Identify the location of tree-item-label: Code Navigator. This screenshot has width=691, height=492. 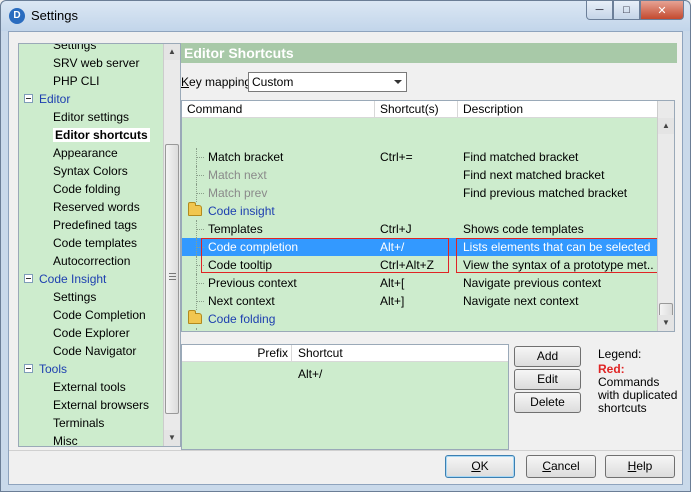
(95, 351).